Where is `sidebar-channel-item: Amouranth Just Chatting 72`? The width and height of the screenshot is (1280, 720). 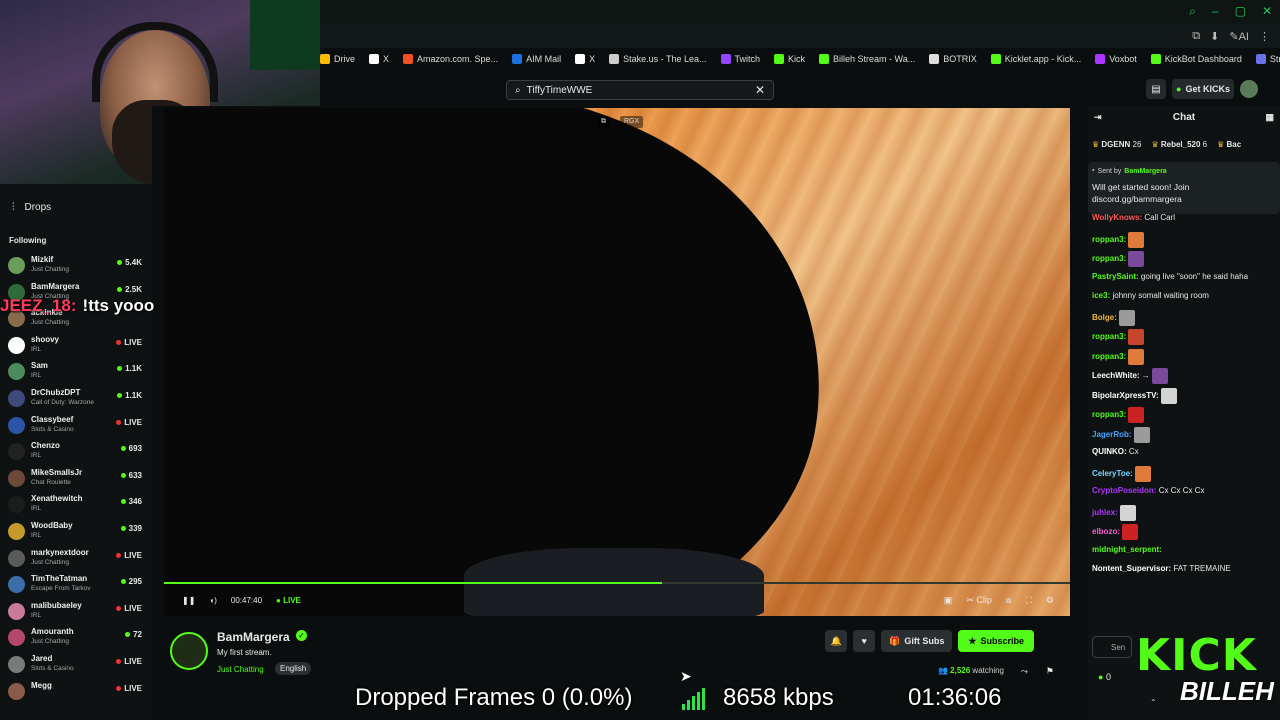 sidebar-channel-item: Amouranth Just Chatting 72 is located at coordinates (76, 637).